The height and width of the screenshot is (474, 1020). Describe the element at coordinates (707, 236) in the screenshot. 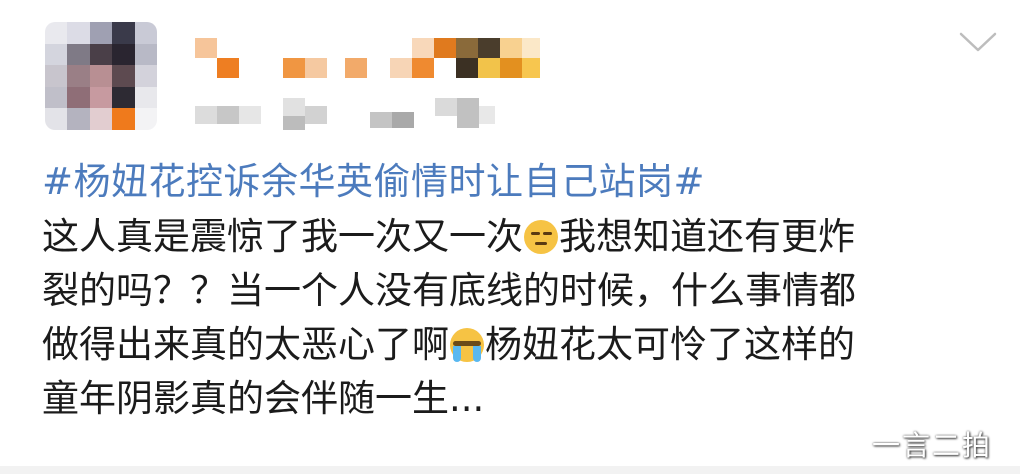

I see `post-text: 我想知道还有更炸` at that location.